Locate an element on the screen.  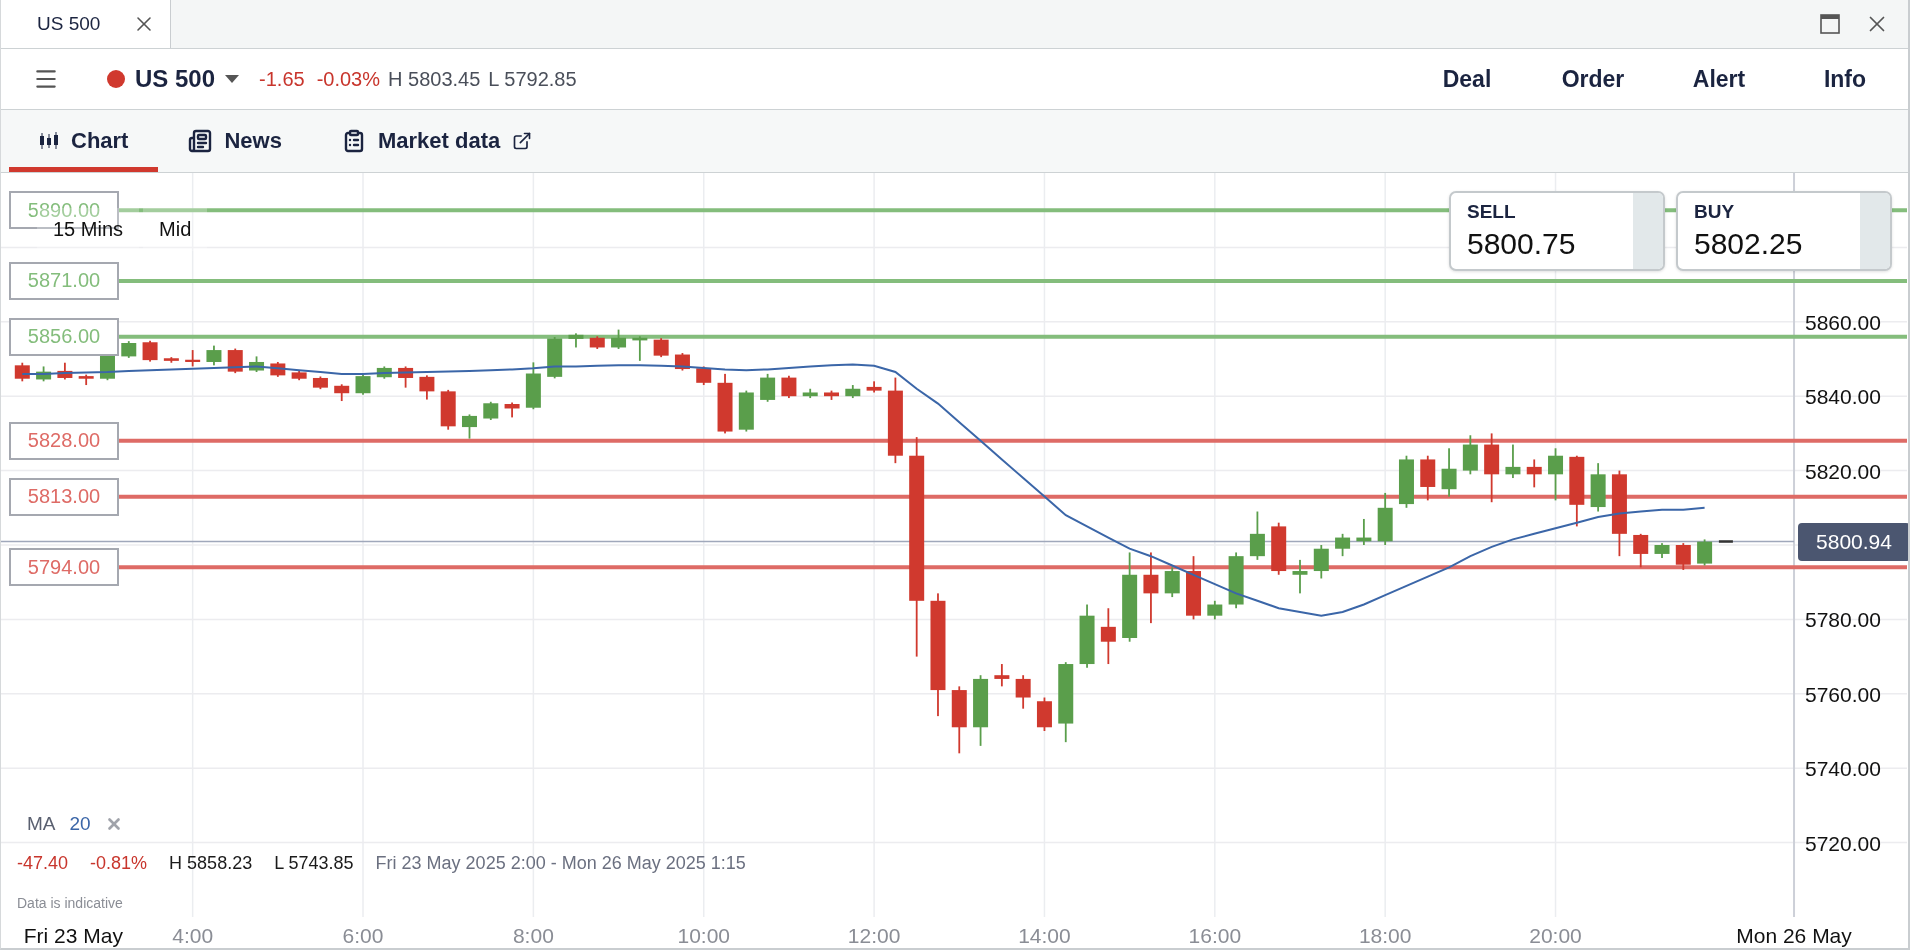
axis-label: 5760.00 is located at coordinates (1843, 694).